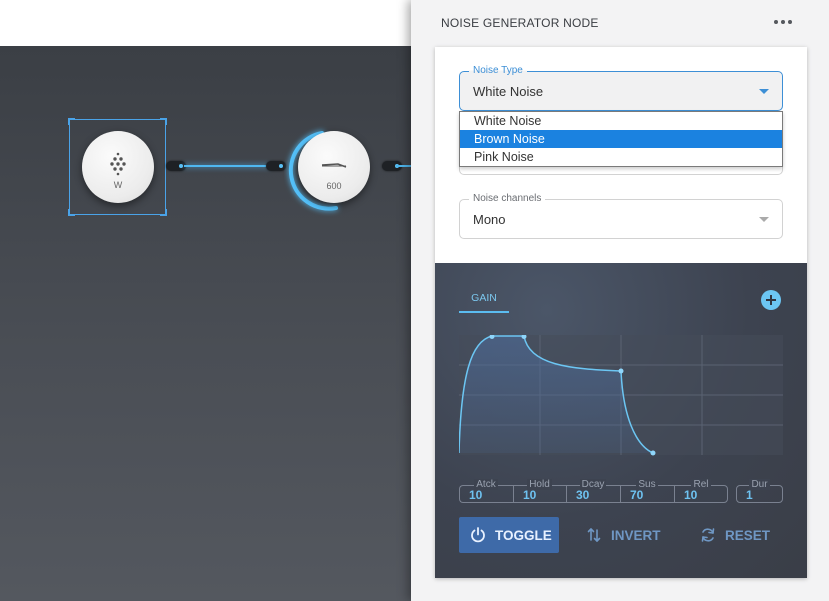  I want to click on noise-generator-node: W, so click(118, 167).